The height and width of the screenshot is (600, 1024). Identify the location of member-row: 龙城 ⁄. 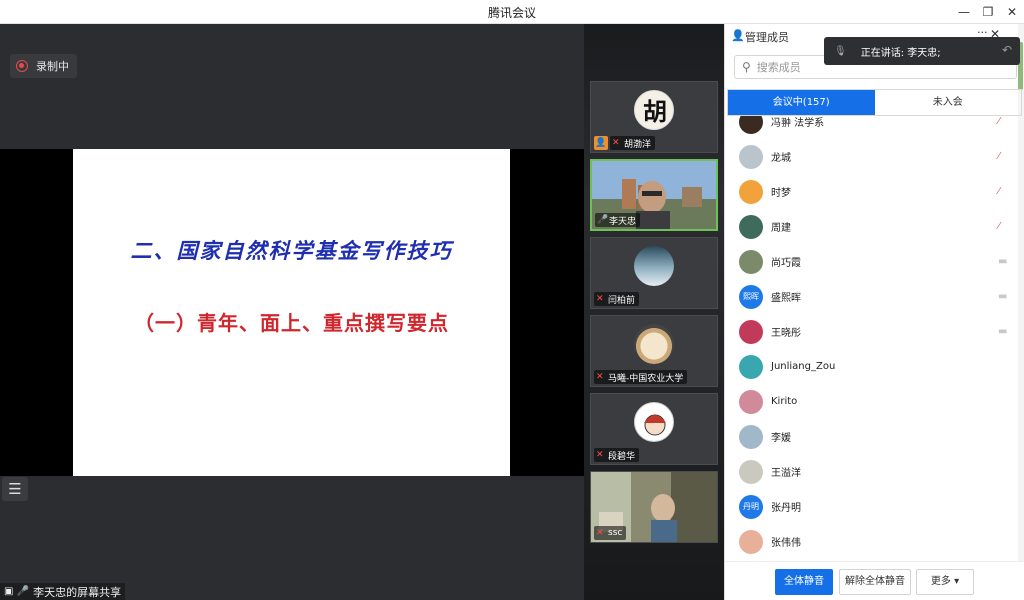
(871, 156).